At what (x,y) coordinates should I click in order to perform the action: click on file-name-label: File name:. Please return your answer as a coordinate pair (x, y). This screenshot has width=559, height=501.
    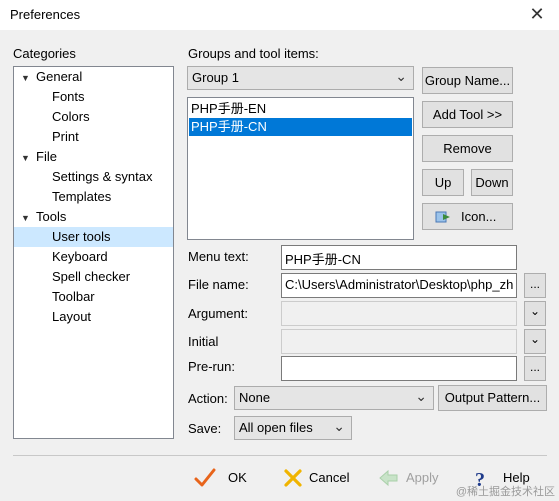
    Looking at the image, I should click on (218, 284).